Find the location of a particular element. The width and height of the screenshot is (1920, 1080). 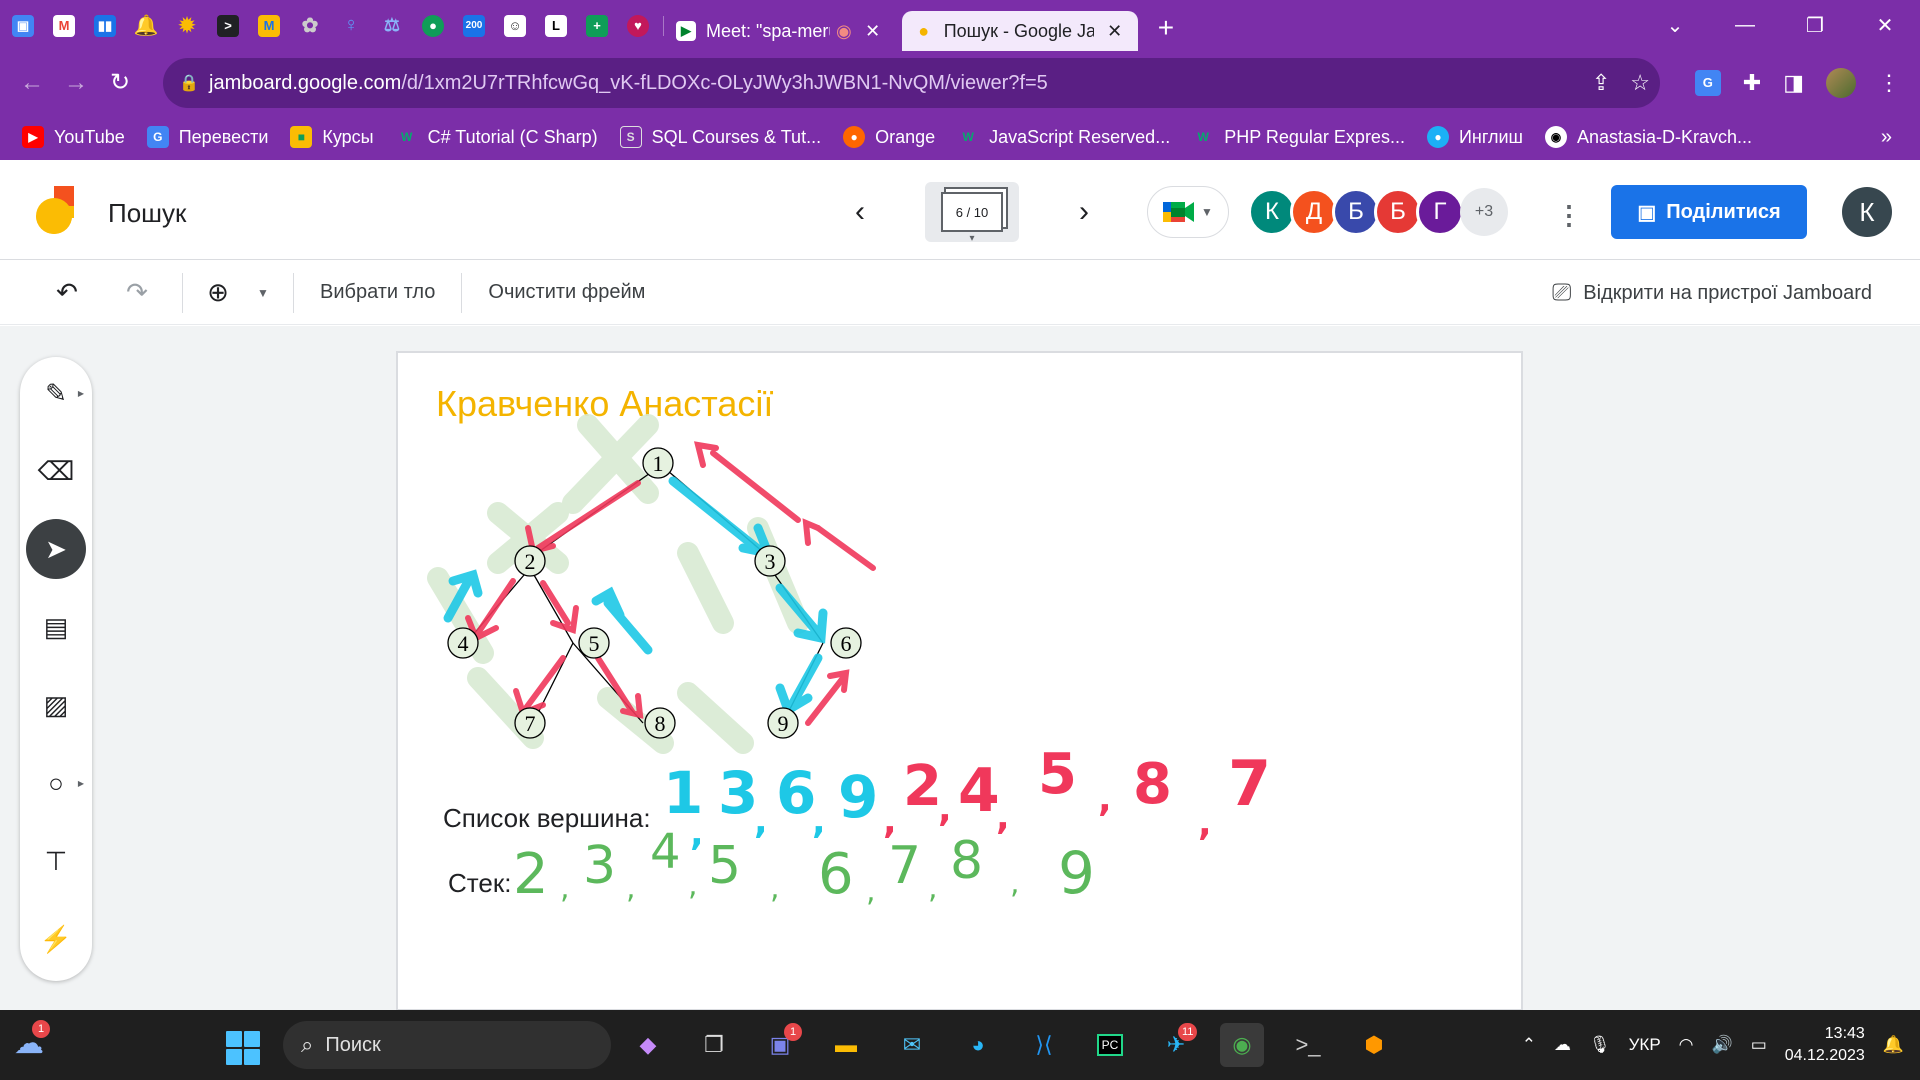

pinned-tab: L is located at coordinates (556, 26).